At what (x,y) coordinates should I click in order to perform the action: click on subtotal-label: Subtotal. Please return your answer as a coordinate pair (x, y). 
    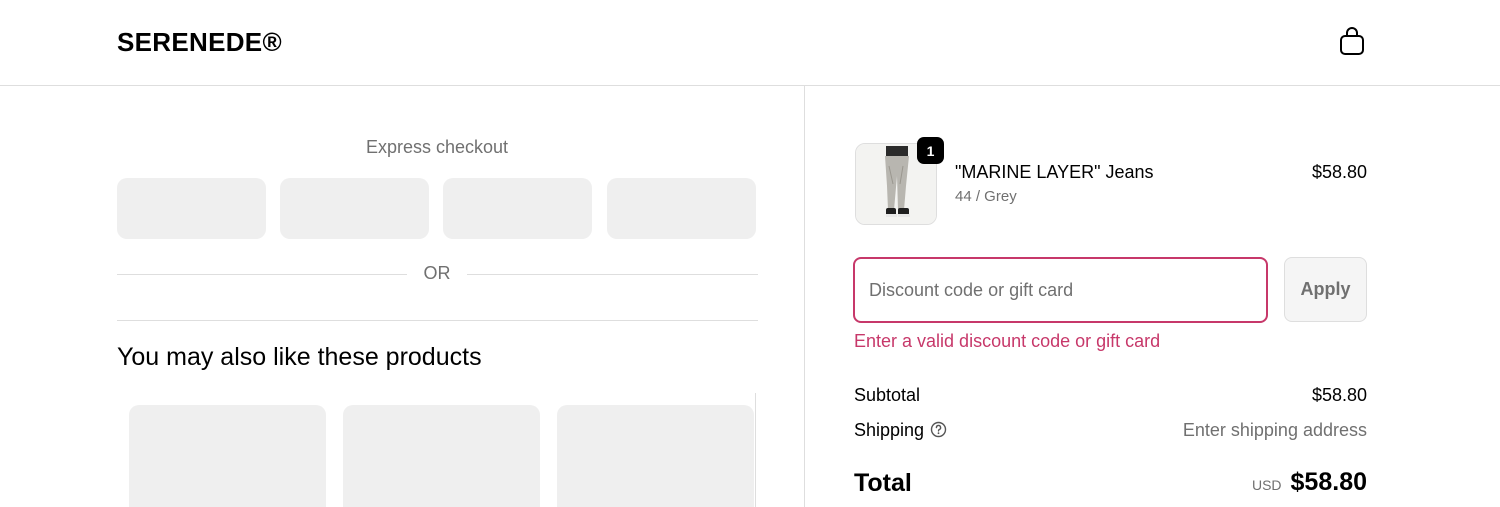
    Looking at the image, I should click on (887, 395).